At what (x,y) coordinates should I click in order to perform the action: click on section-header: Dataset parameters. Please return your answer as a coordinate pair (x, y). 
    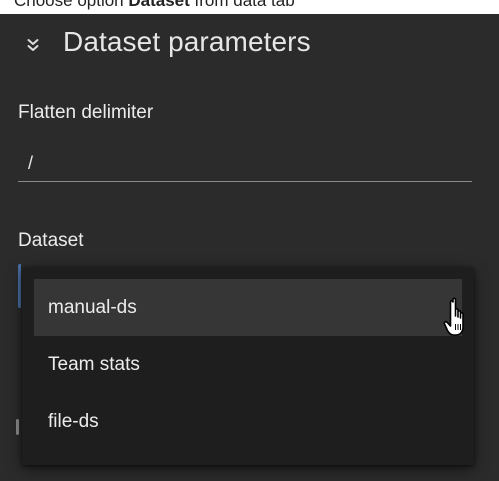
    Looking at the image, I should click on (249, 44).